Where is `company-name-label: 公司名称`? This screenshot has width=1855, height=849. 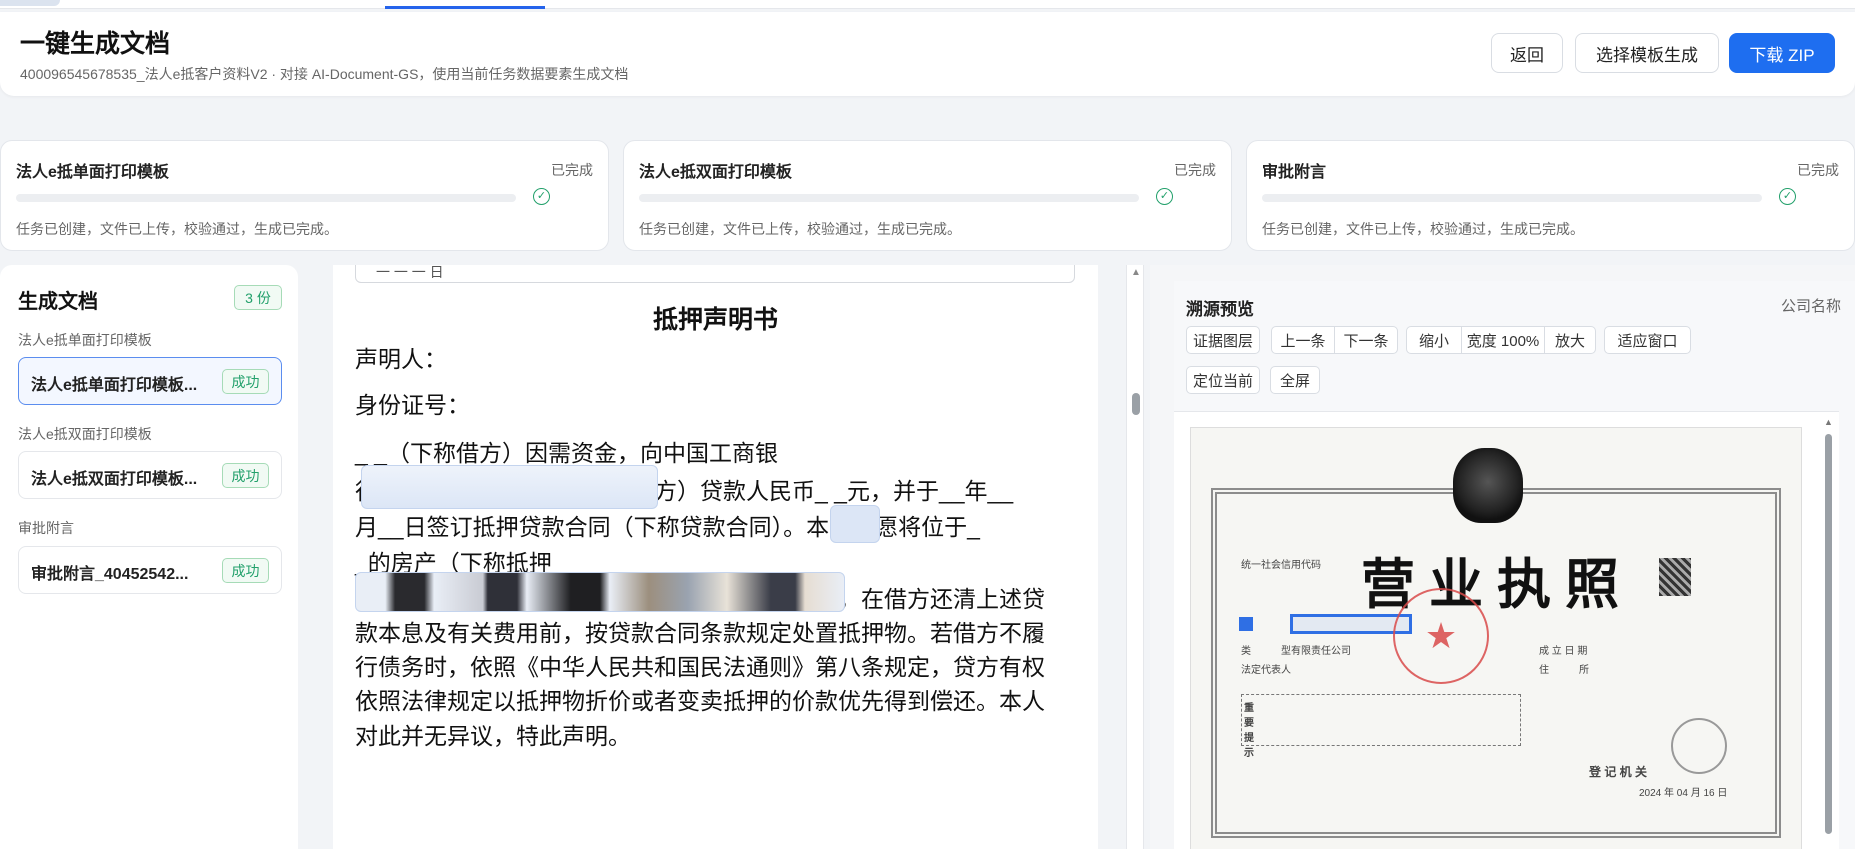
company-name-label: 公司名称 is located at coordinates (1810, 306).